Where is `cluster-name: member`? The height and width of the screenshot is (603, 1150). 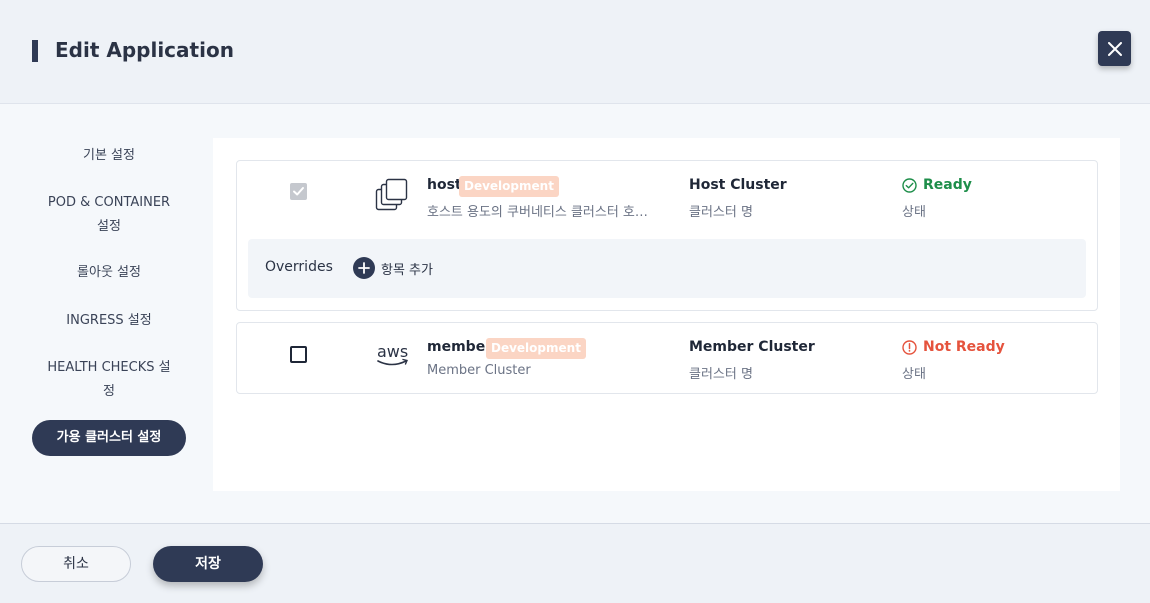 cluster-name: member is located at coordinates (460, 347).